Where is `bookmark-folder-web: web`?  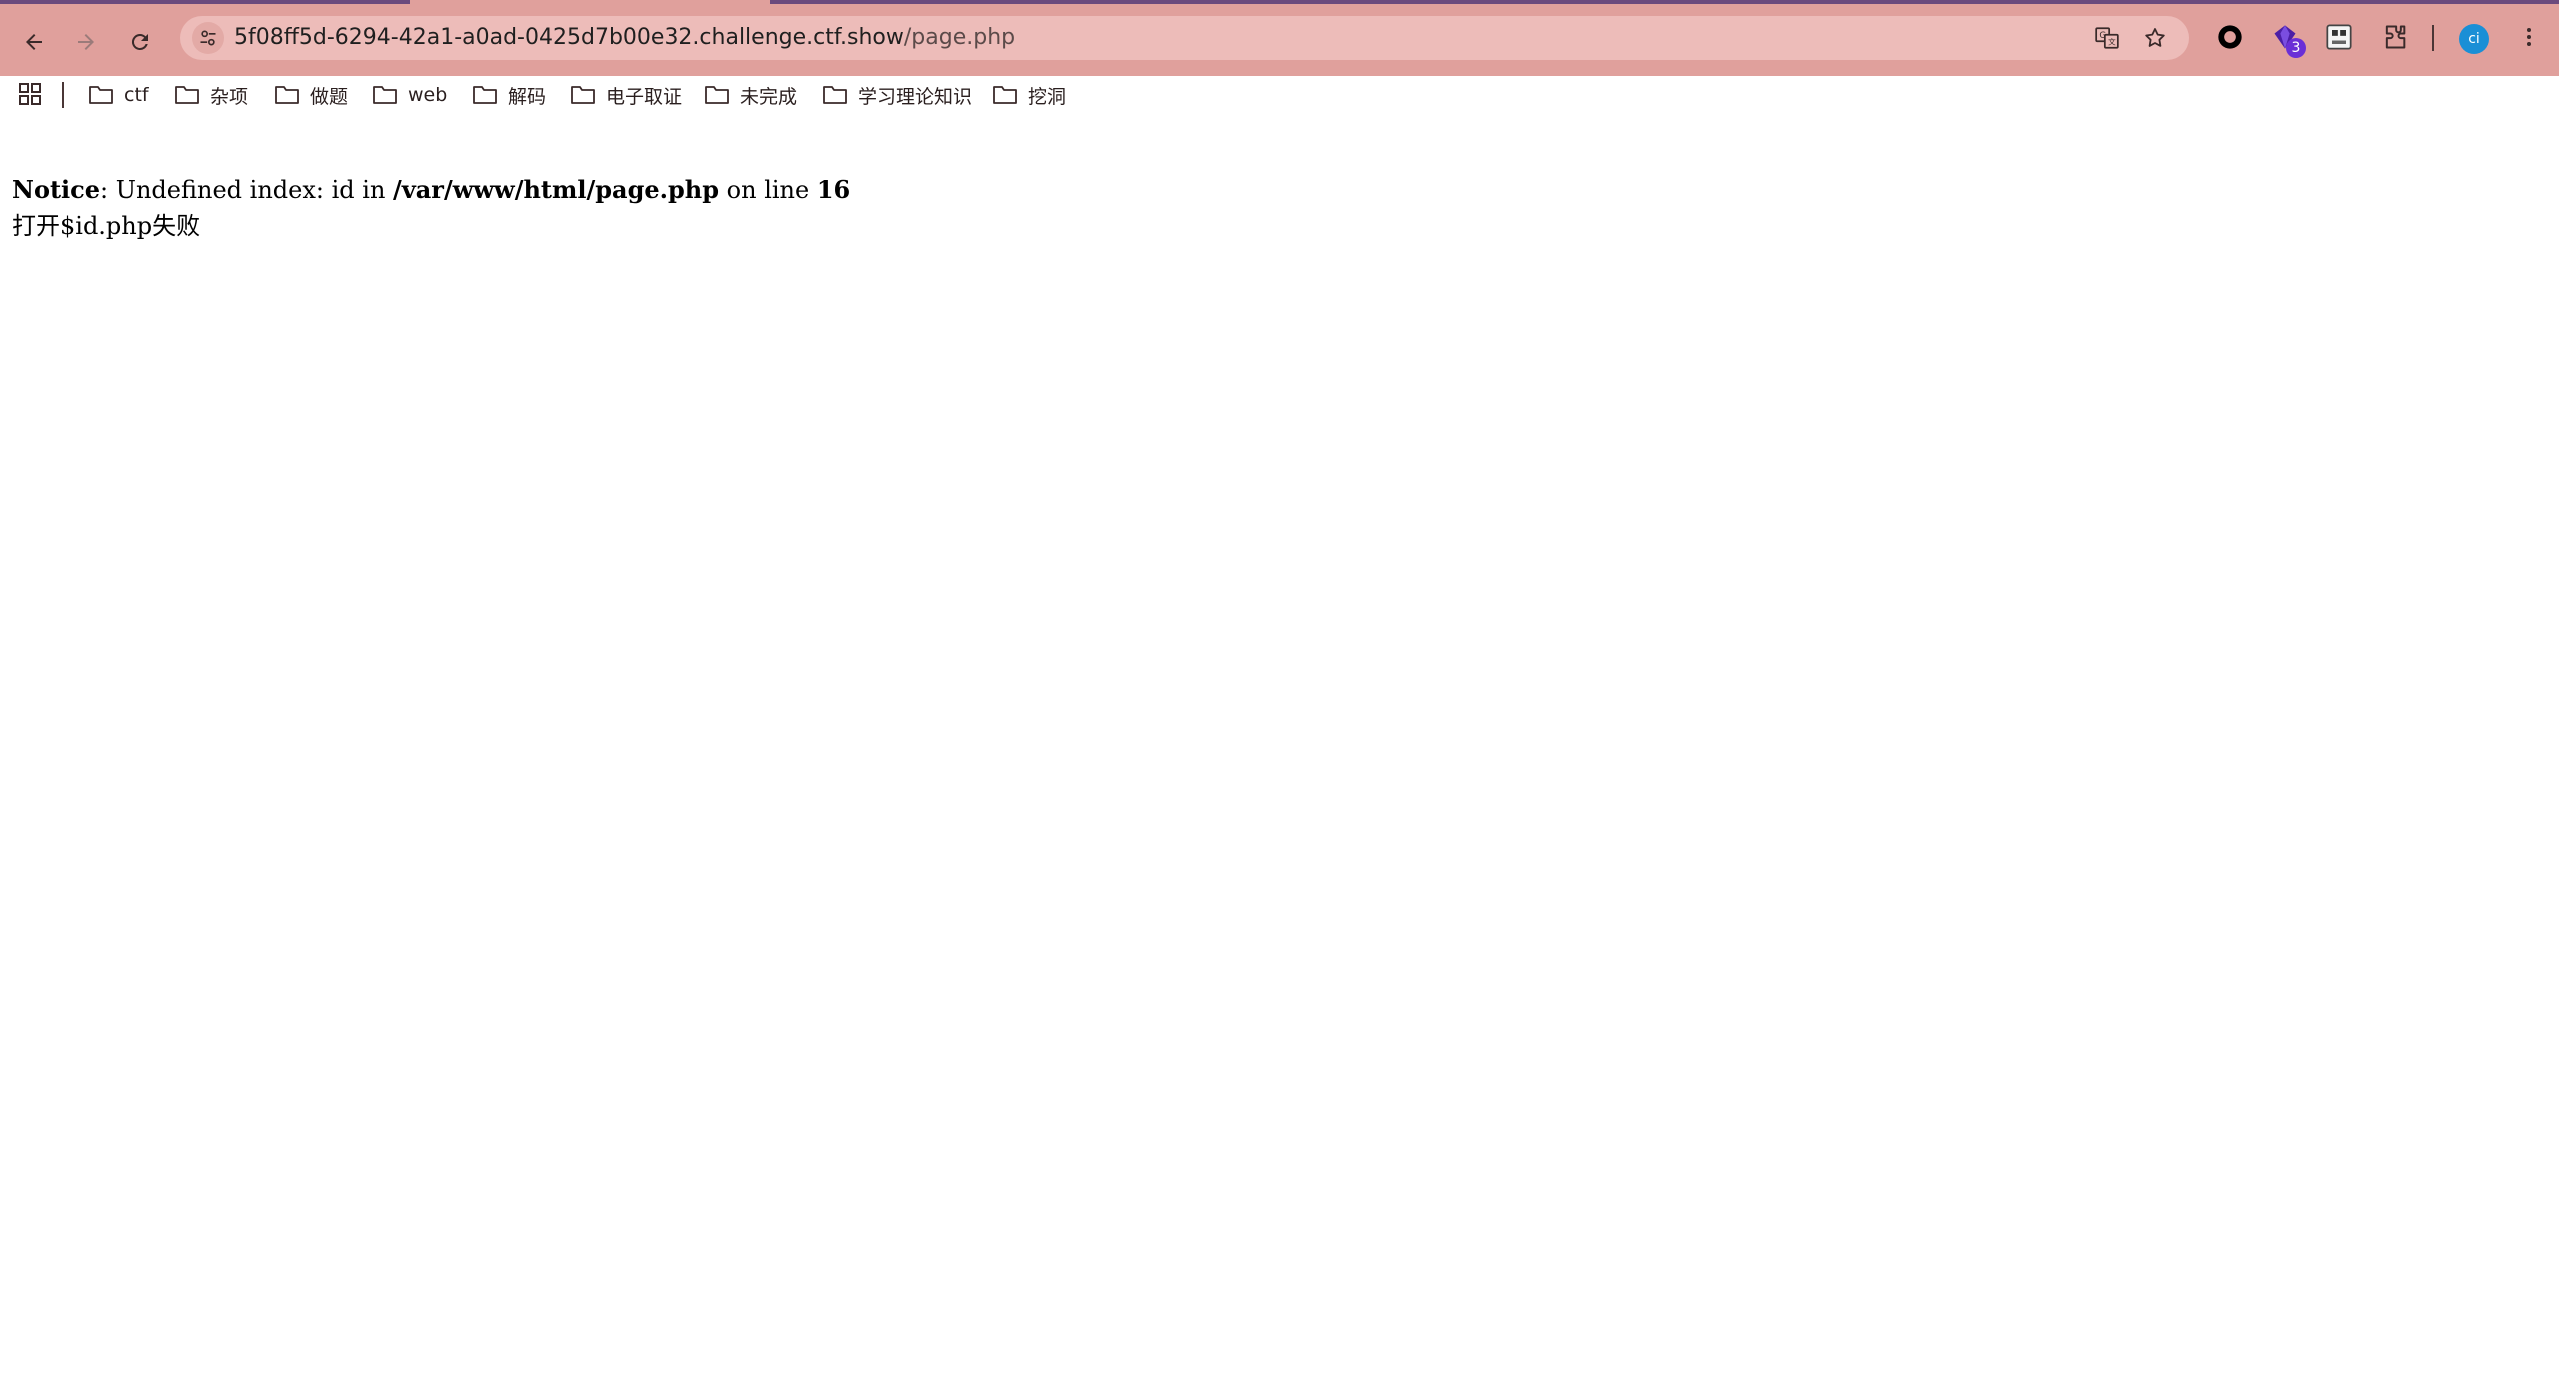 bookmark-folder-web: web is located at coordinates (409, 95).